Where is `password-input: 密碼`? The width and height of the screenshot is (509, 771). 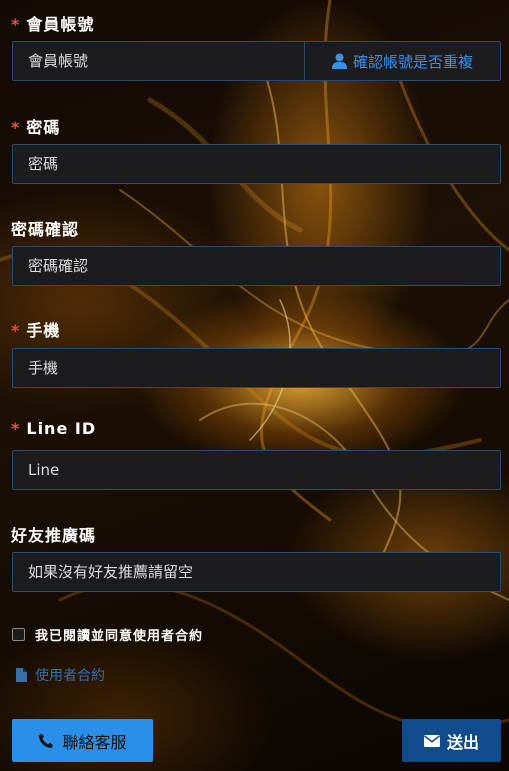 password-input: 密碼 is located at coordinates (256, 164).